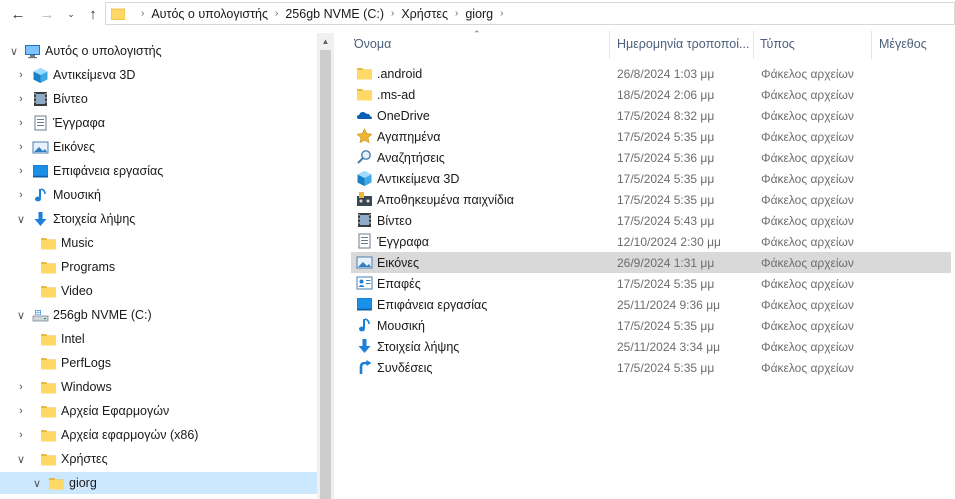 The width and height of the screenshot is (955, 499). What do you see at coordinates (158, 123) in the screenshot?
I see `nav-tree-item: › Έγγραφα` at bounding box center [158, 123].